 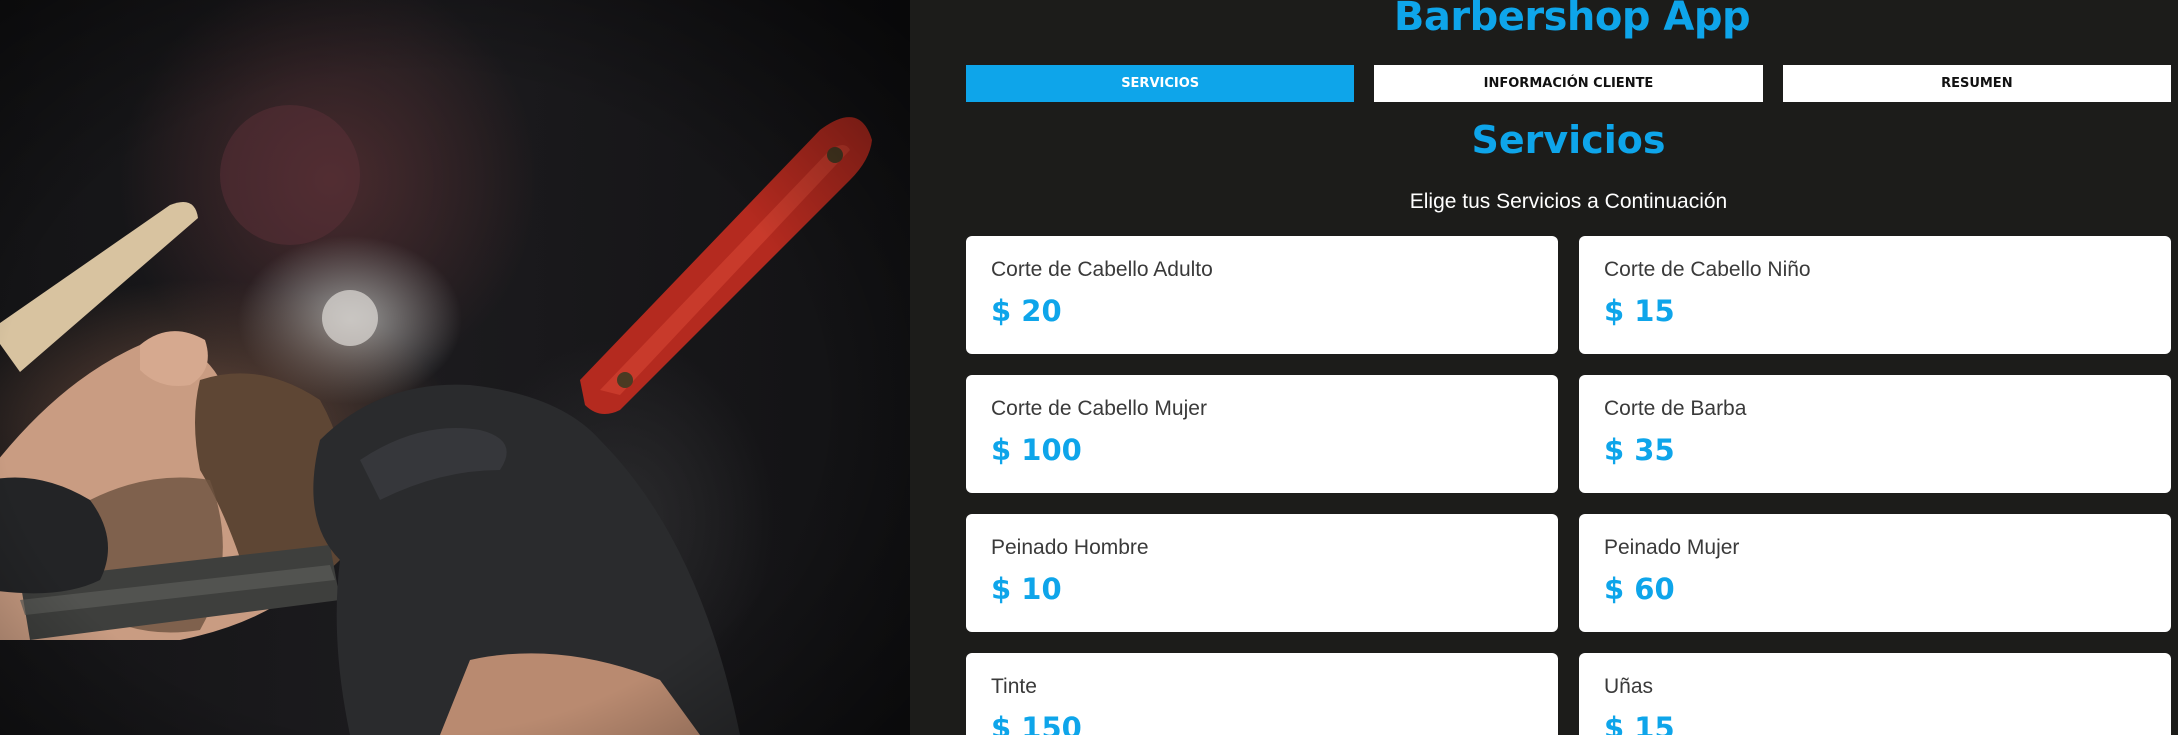 What do you see at coordinates (1036, 450) in the screenshot?
I see `service-price: $ 100` at bounding box center [1036, 450].